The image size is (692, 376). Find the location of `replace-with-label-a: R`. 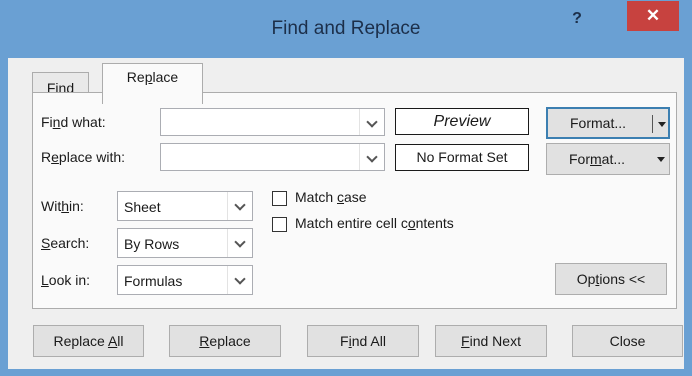

replace-with-label-a: R is located at coordinates (46, 157).